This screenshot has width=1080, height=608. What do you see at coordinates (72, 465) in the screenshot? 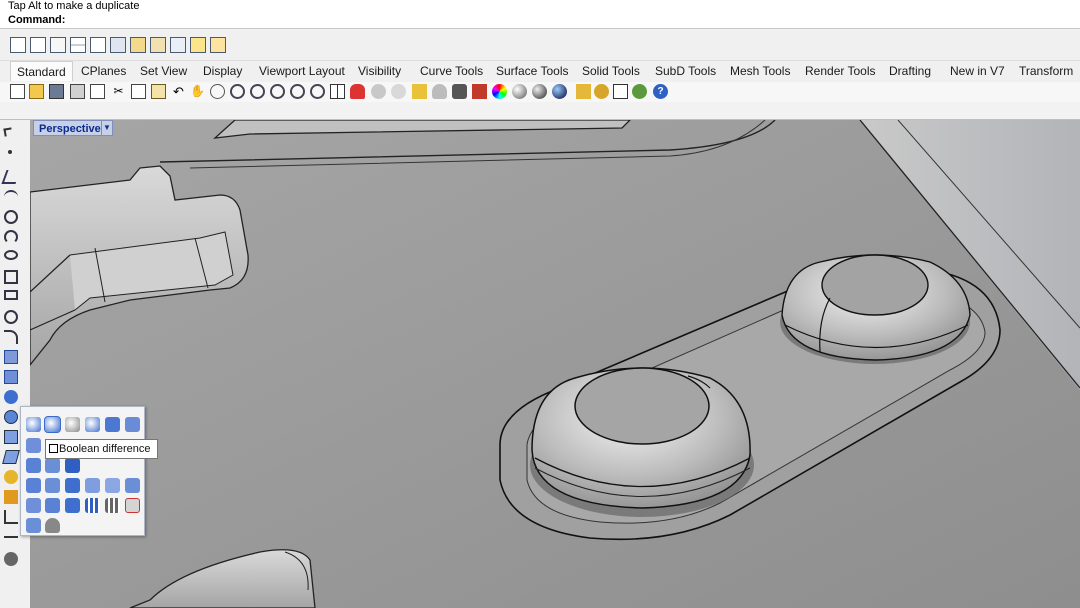
I see `wire-cut-icon` at bounding box center [72, 465].